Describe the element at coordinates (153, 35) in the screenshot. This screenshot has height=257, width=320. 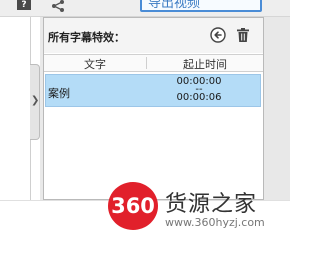
I see `panel-header: 所有字幕特效：` at that location.